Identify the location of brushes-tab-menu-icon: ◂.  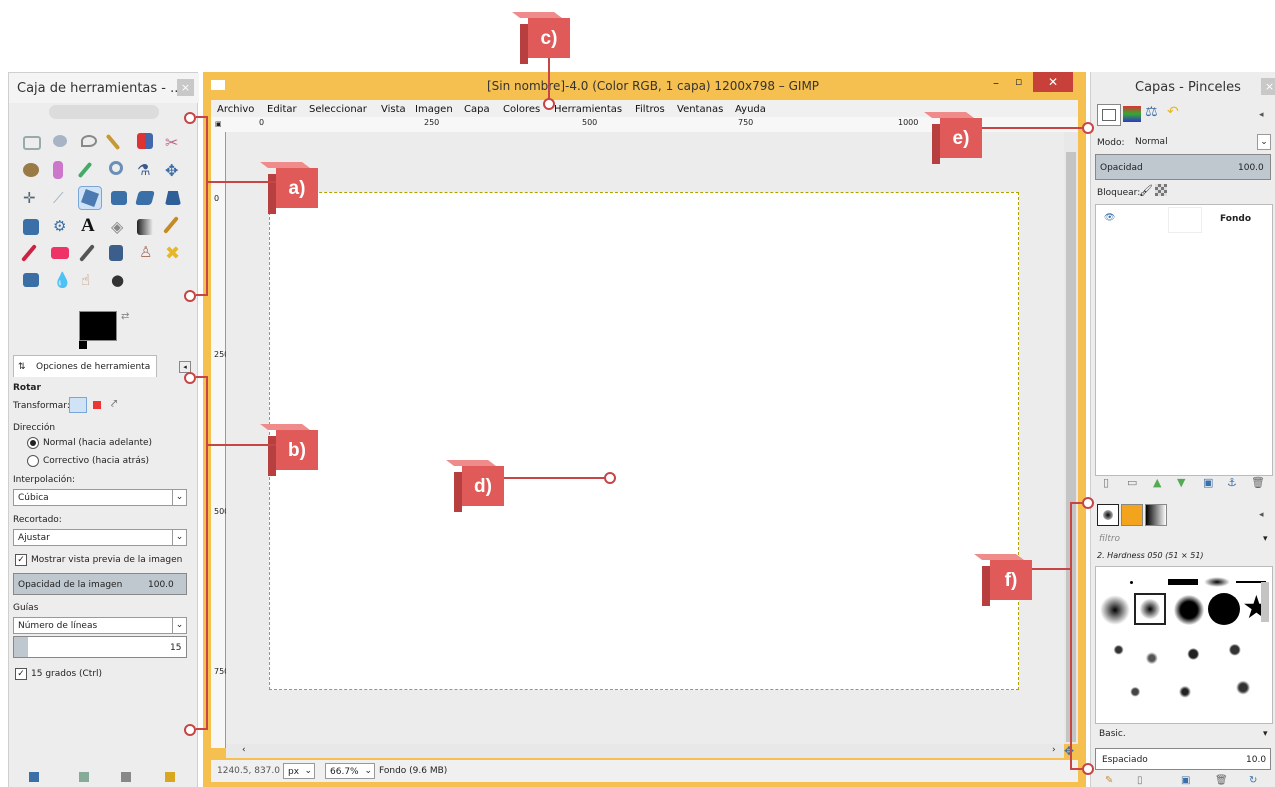
(1261, 515).